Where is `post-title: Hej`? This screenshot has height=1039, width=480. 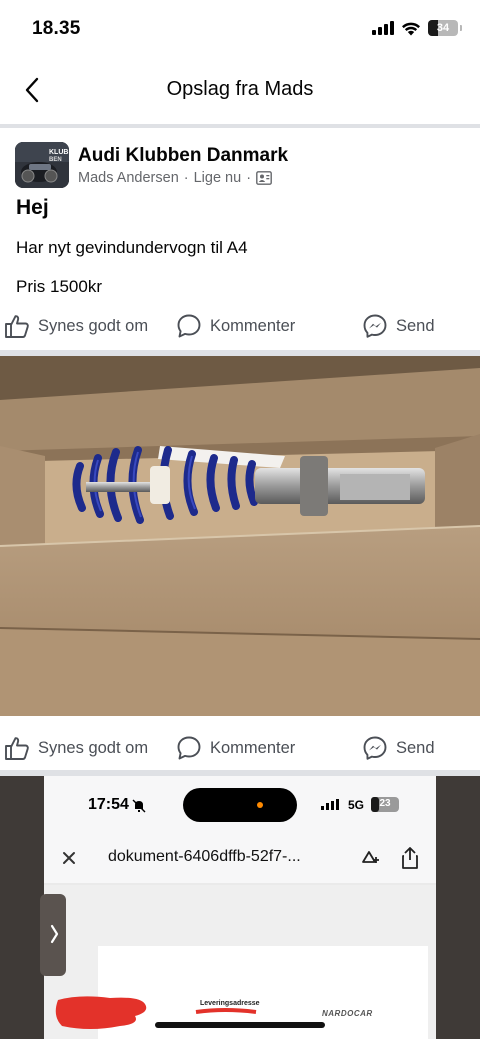
post-title: Hej is located at coordinates (32, 207).